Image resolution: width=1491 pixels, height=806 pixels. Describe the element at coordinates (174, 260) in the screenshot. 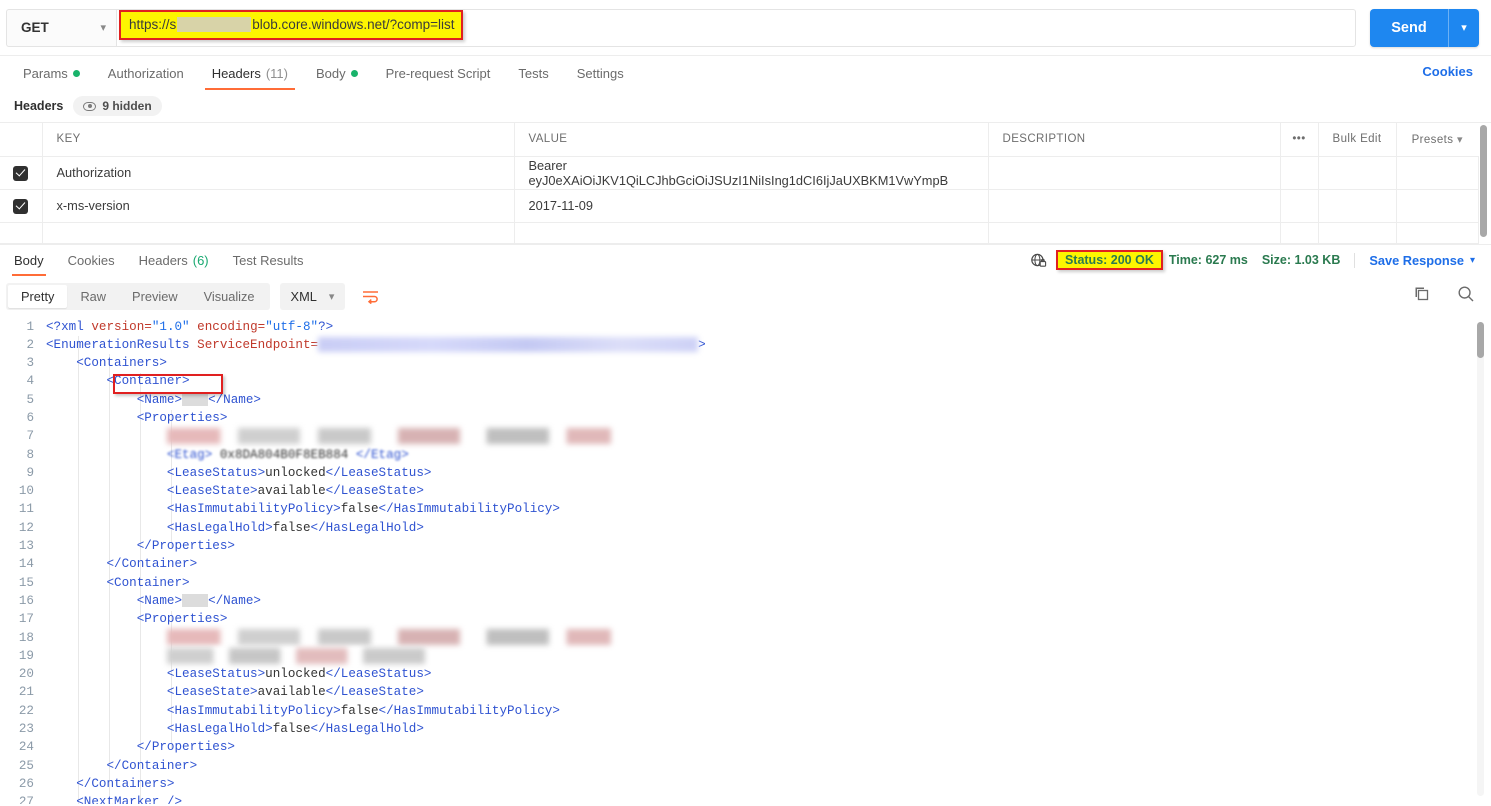

I see `response-tab-headers: Headers (6)` at that location.